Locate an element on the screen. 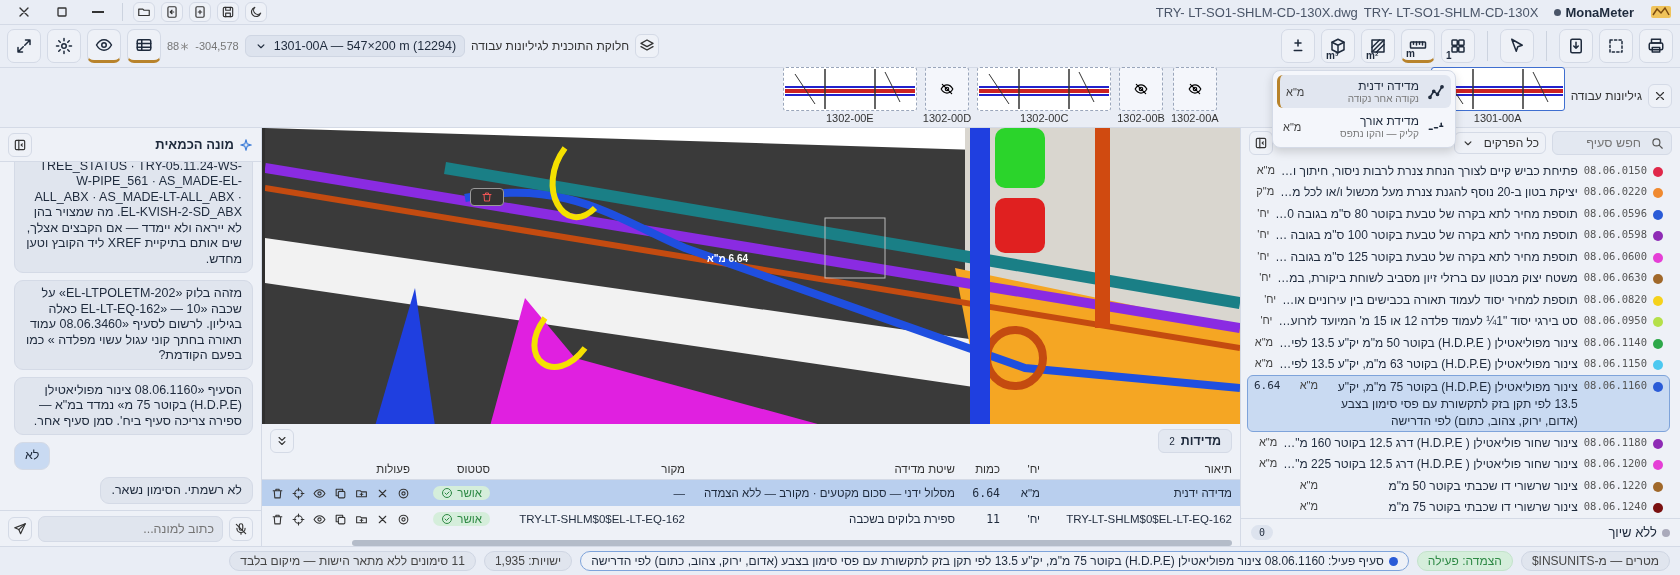 The height and width of the screenshot is (575, 1680). table-icon is located at coordinates (144, 45).